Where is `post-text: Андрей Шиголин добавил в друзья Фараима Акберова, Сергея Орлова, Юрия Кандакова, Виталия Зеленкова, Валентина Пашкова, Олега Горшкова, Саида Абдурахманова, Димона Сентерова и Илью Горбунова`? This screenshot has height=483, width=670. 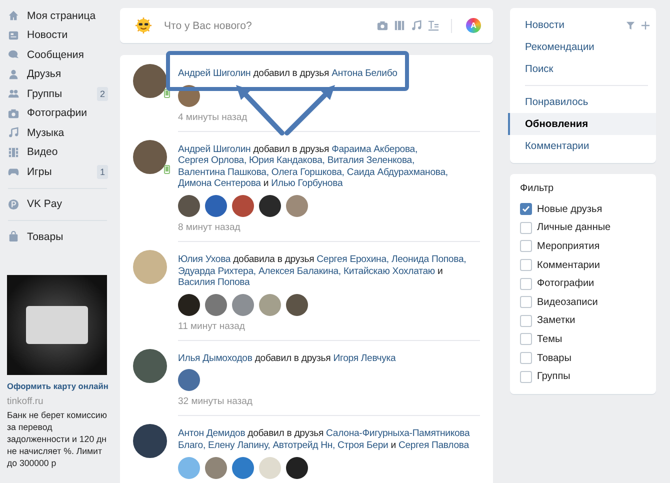
post-text: Андрей Шиголин добавил в друзья Фараима Акберова, Сергея Орлова, Юрия Кандакова, Виталия Зеленкова, Валентина Пашкова, Олега Горшкова, Саида Абдурахманова, Димона Сентерова и Илью Горбунова is located at coordinates (313, 167).